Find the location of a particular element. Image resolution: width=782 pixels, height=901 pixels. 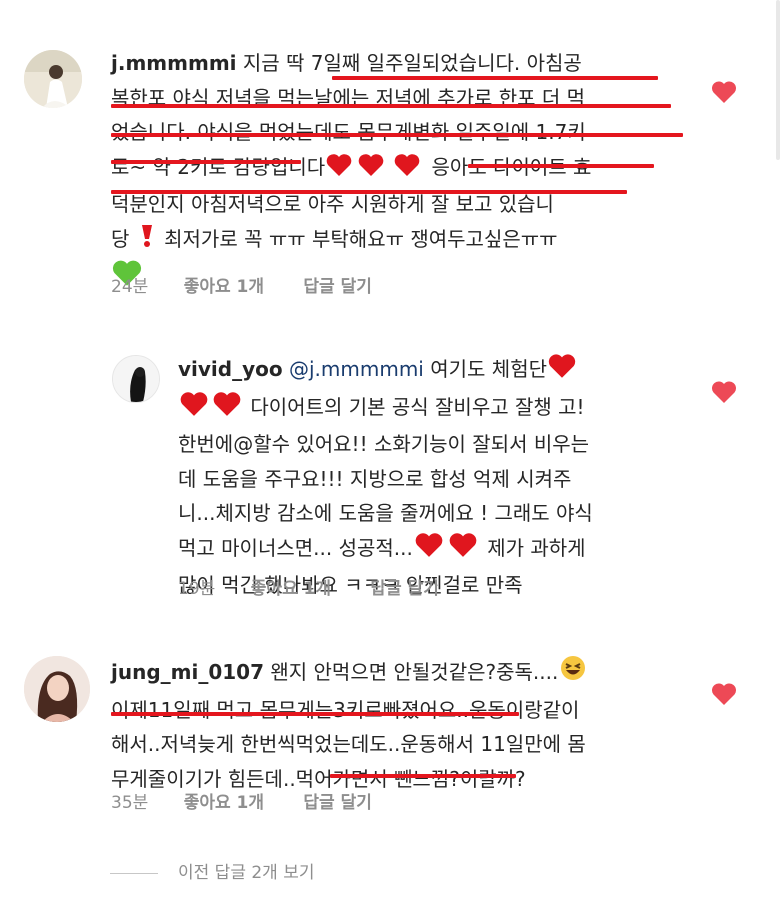

comment-3-reply-button: 답글 달기 is located at coordinates (337, 800).